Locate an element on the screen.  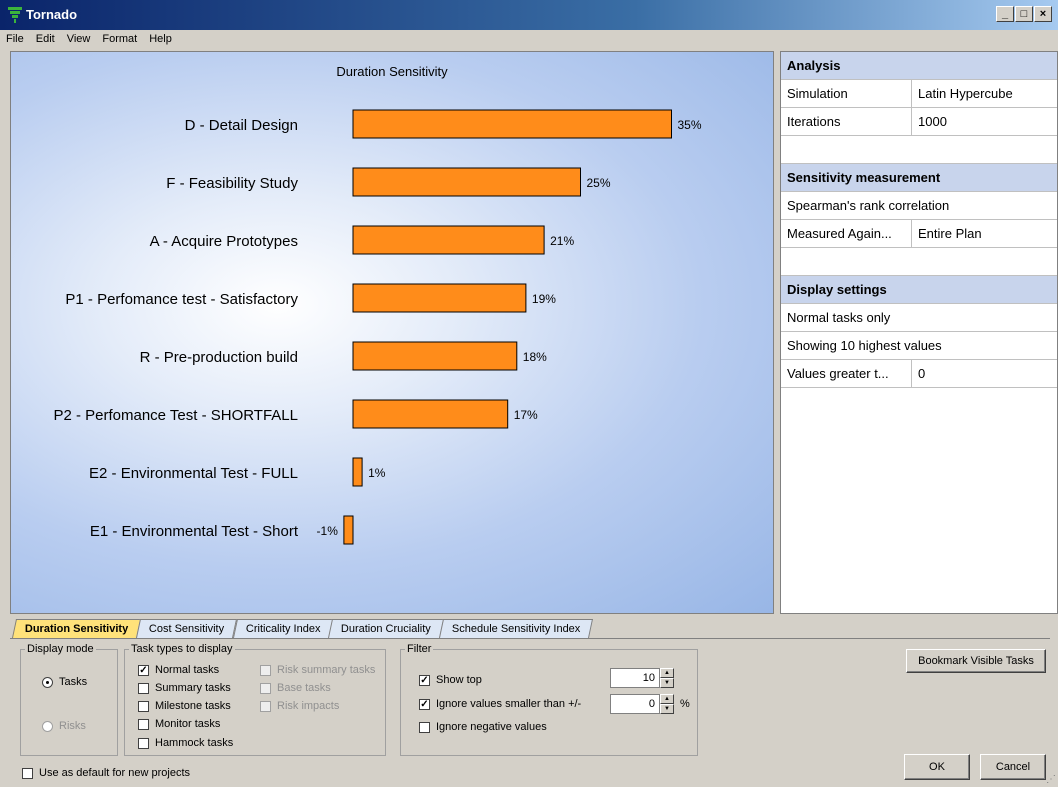
menu-edit: Edit is located at coordinates (45, 37).